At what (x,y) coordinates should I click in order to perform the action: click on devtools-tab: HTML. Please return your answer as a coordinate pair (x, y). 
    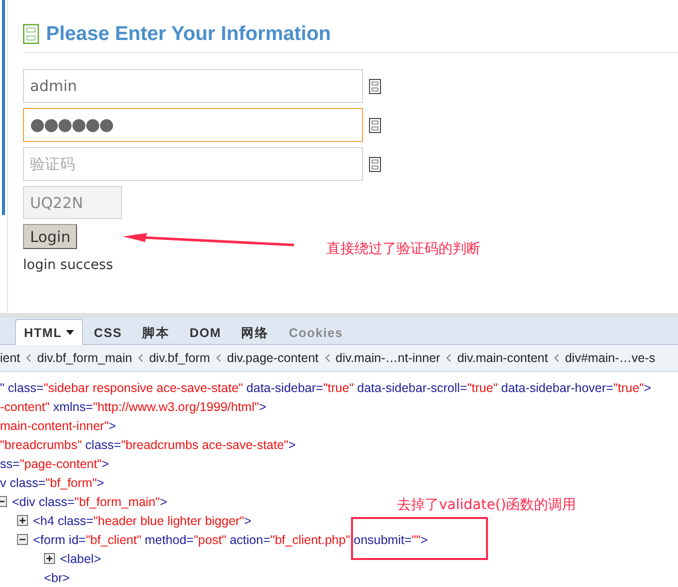
    Looking at the image, I should click on (49, 332).